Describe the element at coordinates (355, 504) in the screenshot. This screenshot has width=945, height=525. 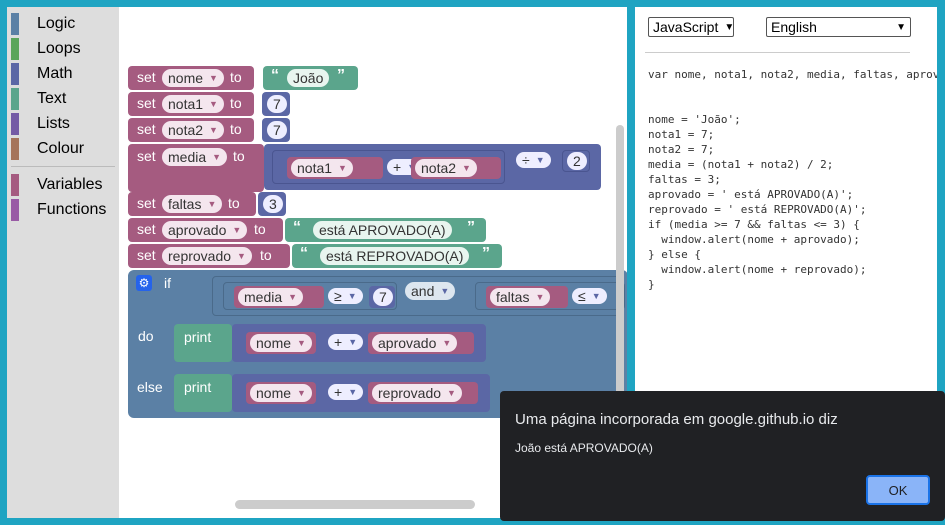
I see `horizontal-scrollbar` at that location.